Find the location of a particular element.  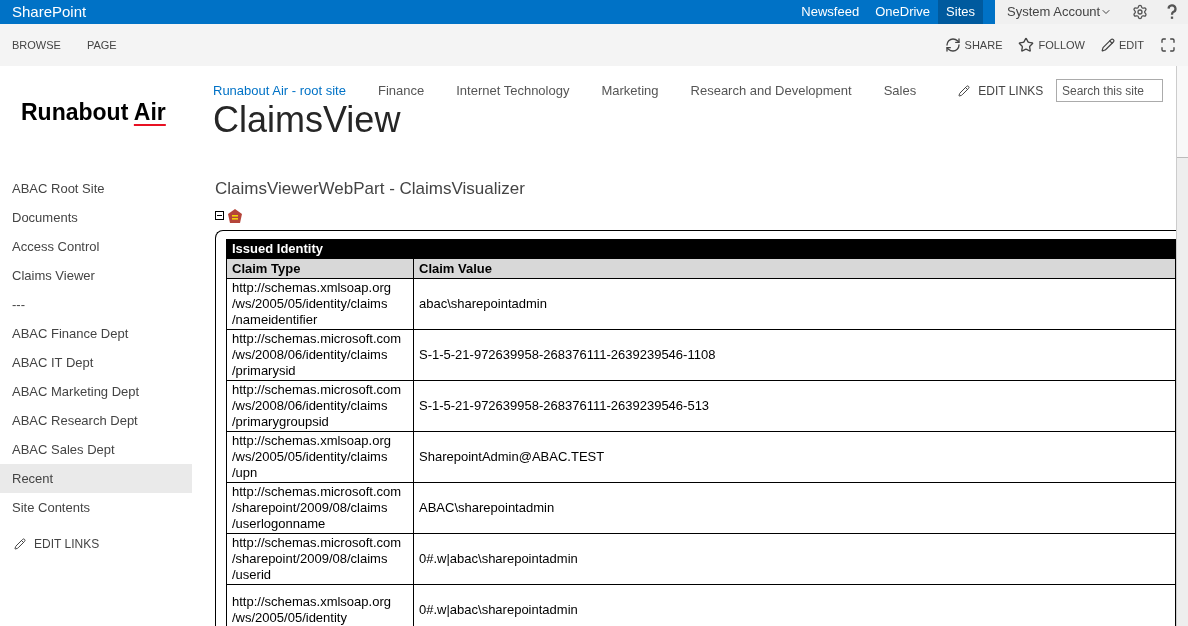

search-field: Search this site is located at coordinates (1109, 90).